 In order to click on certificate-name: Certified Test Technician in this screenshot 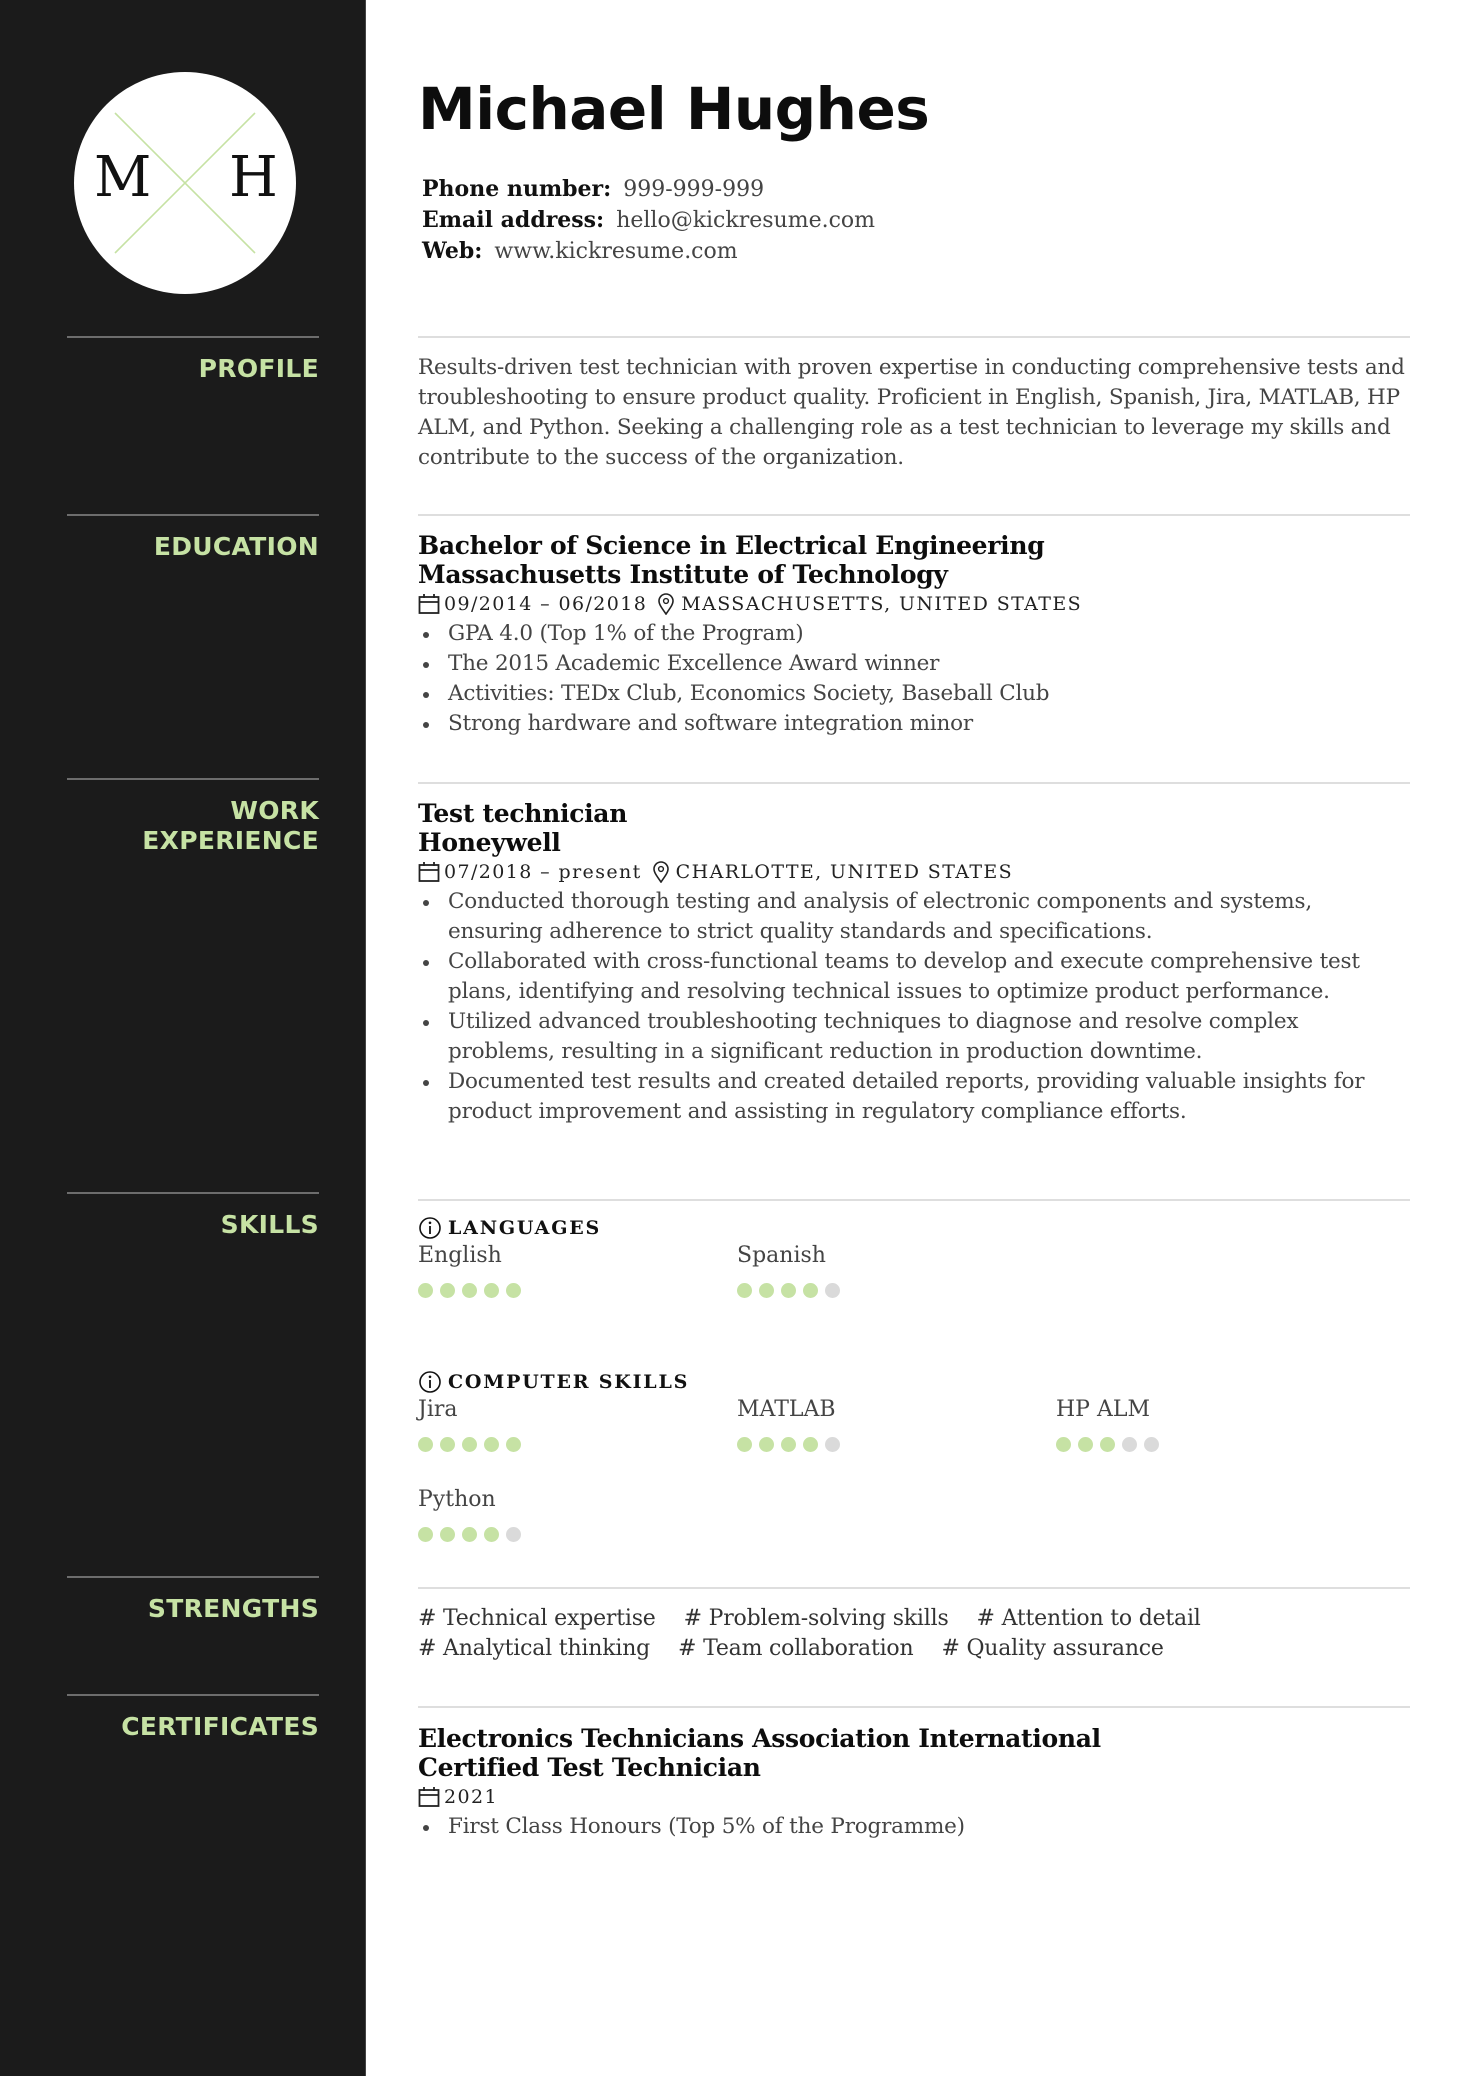, I will do `click(589, 1767)`.